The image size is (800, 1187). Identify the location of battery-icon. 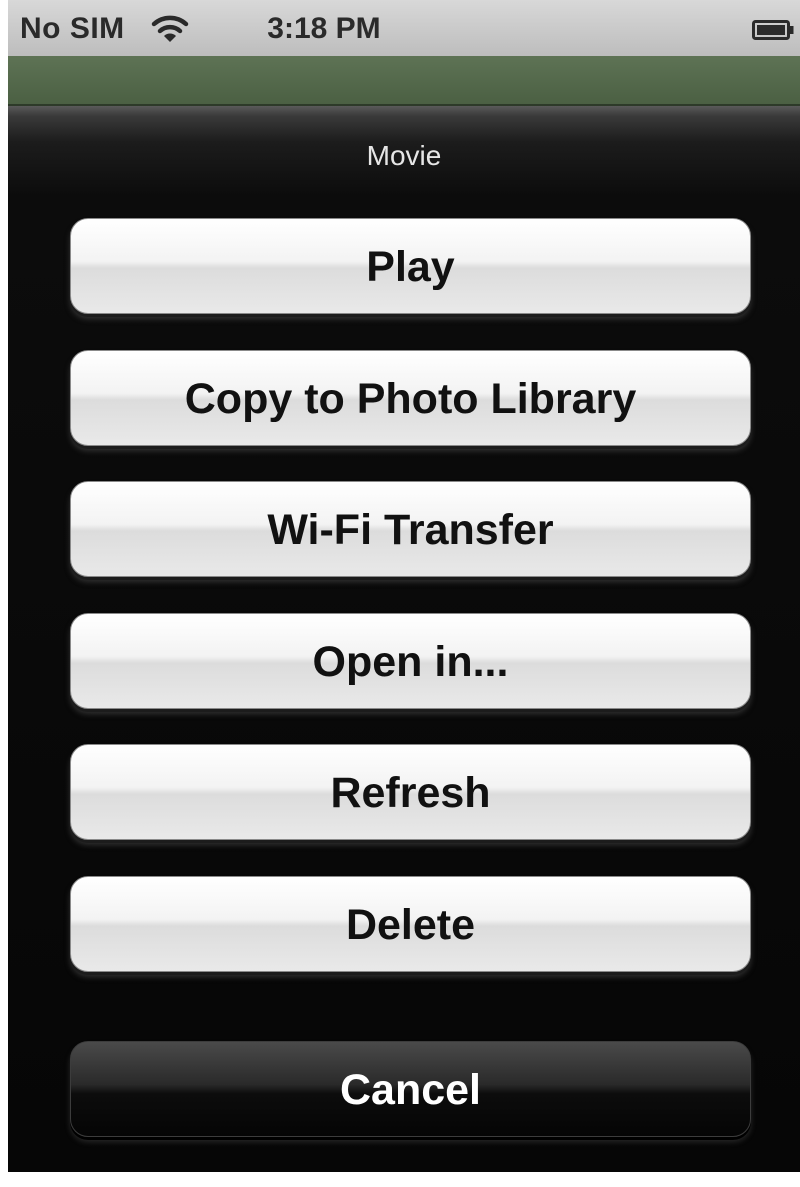
(773, 30).